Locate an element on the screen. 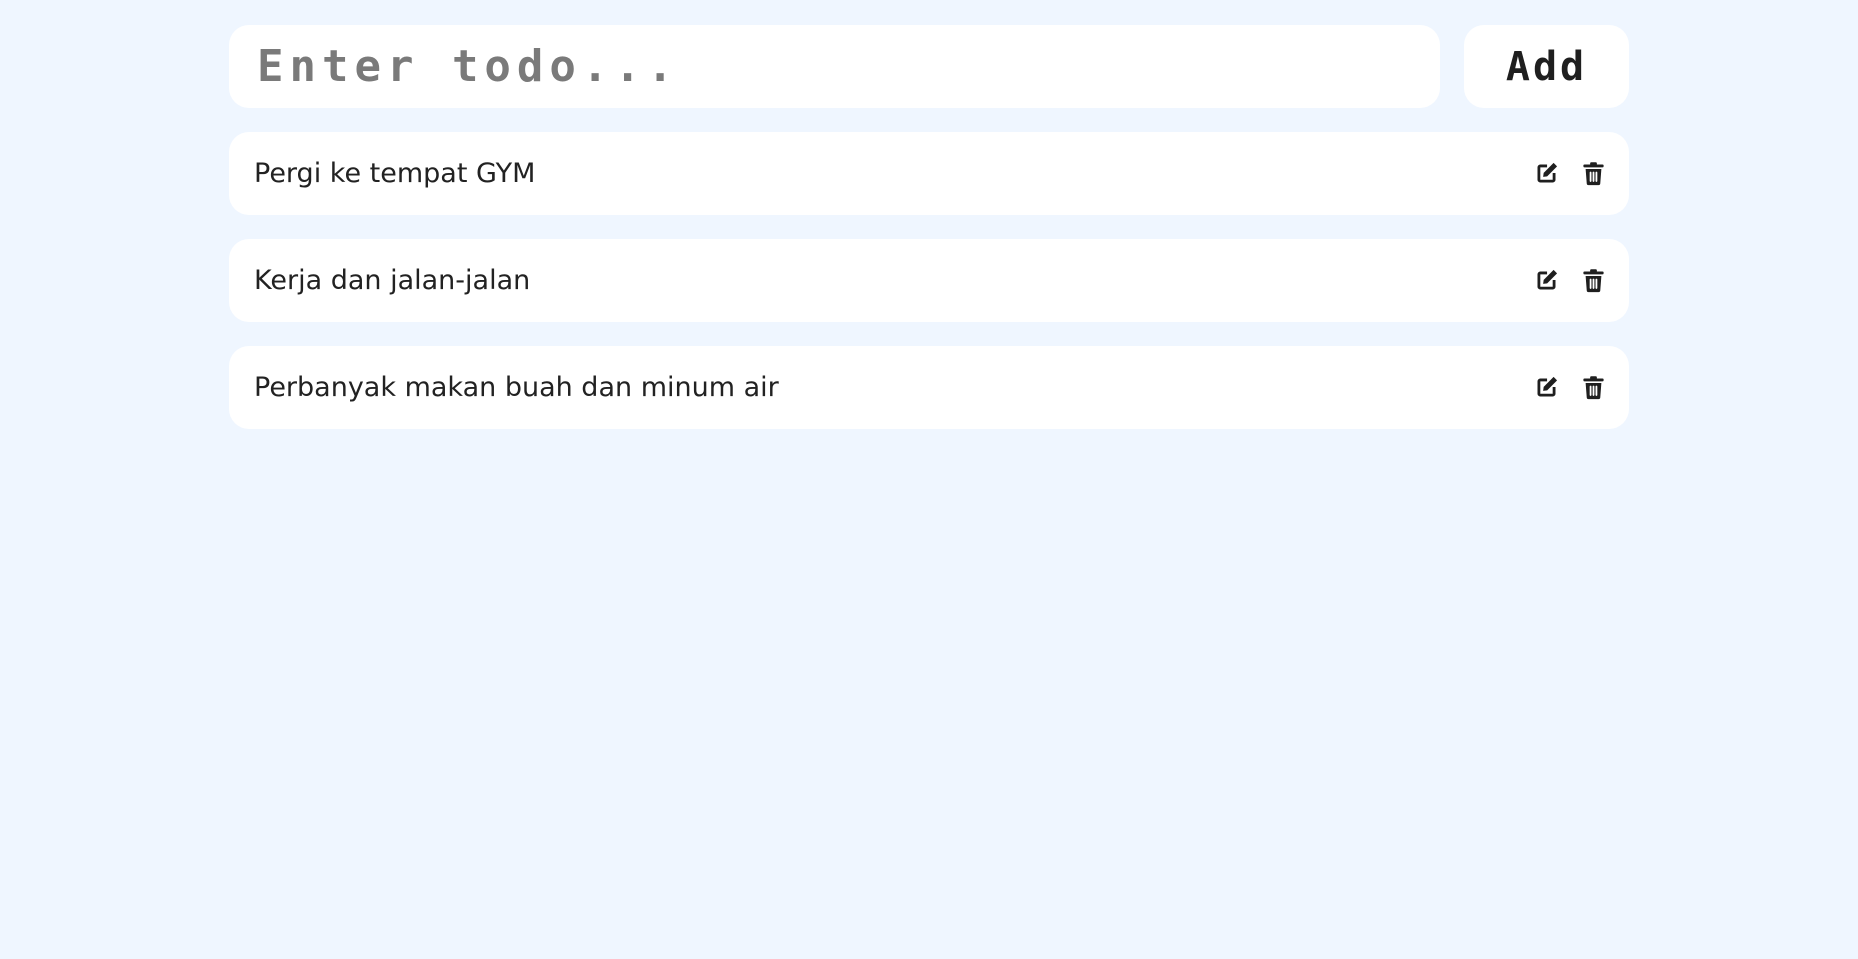 The width and height of the screenshot is (1858, 959). todo-item: Pergi ke tempat GYM is located at coordinates (929, 173).